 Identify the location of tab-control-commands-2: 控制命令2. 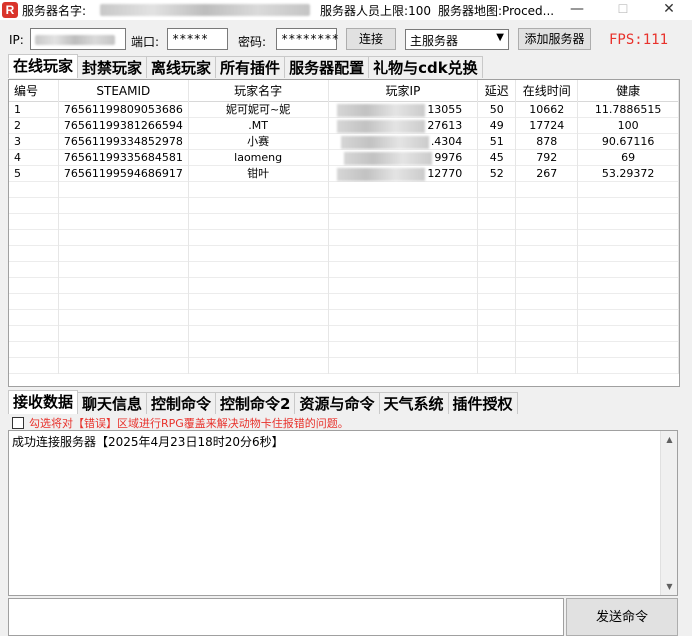
(255, 403).